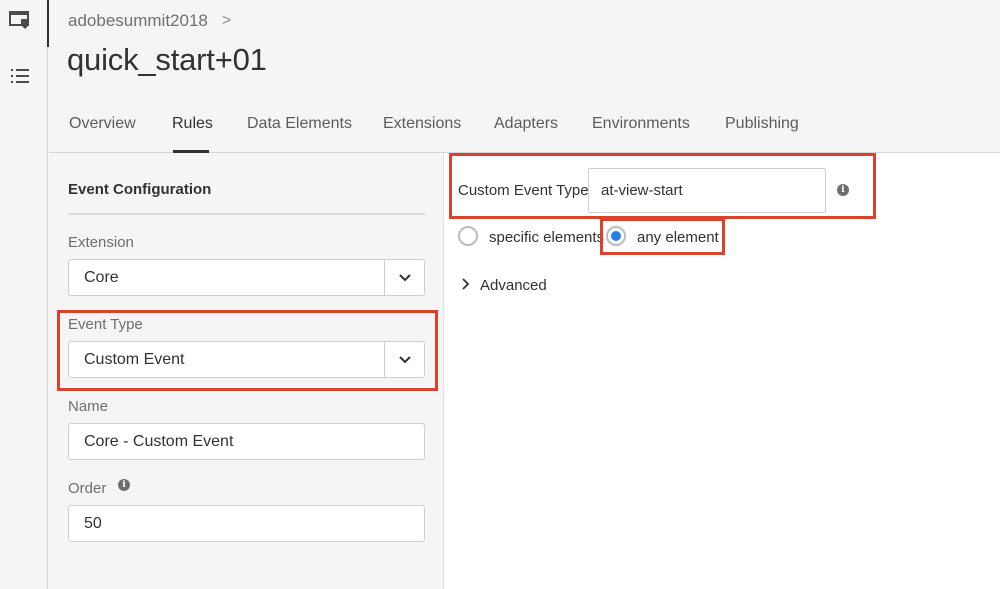 The height and width of the screenshot is (589, 1000). What do you see at coordinates (246, 277) in the screenshot?
I see `extension-select: Core` at bounding box center [246, 277].